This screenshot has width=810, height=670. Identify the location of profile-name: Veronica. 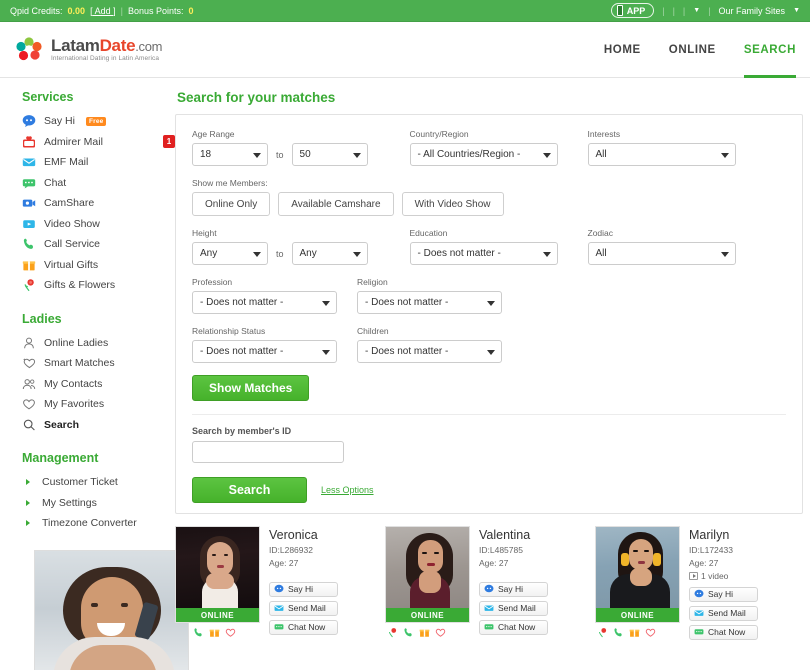
(303, 535).